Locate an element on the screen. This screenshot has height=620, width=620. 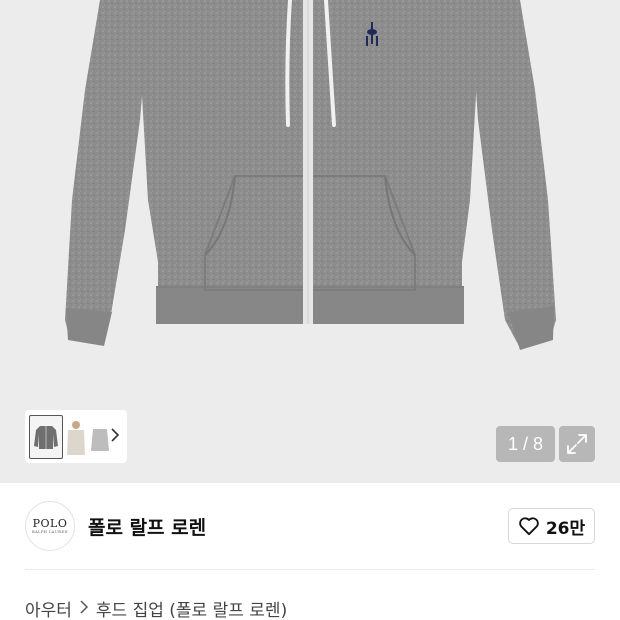
like-button: 26만 is located at coordinates (551, 526).